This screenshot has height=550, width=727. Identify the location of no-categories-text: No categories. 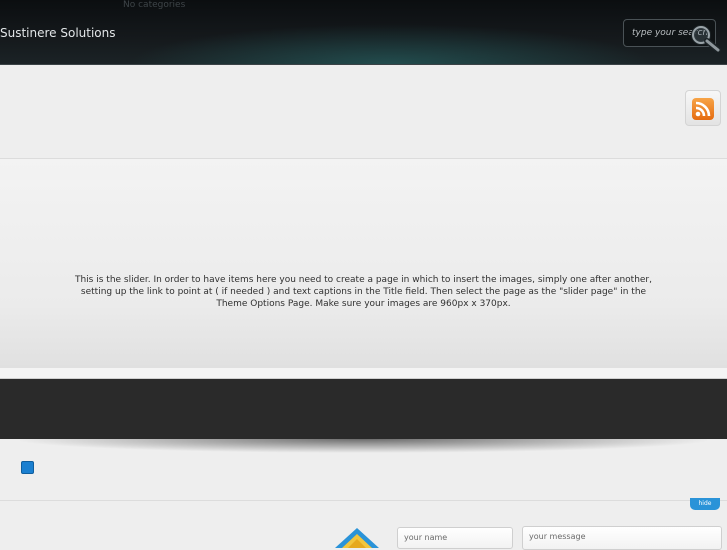
(154, 5).